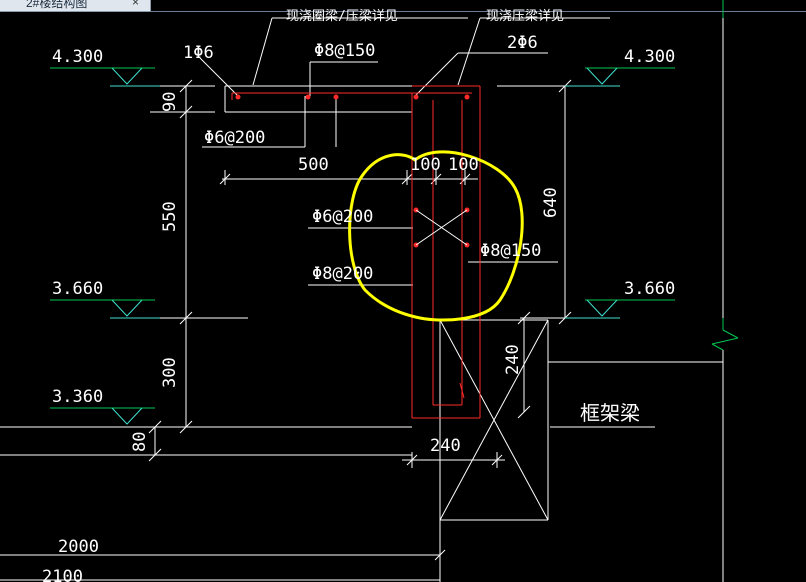 The width and height of the screenshot is (806, 582). Describe the element at coordinates (551, 202) in the screenshot. I see `dim-640: 640` at that location.